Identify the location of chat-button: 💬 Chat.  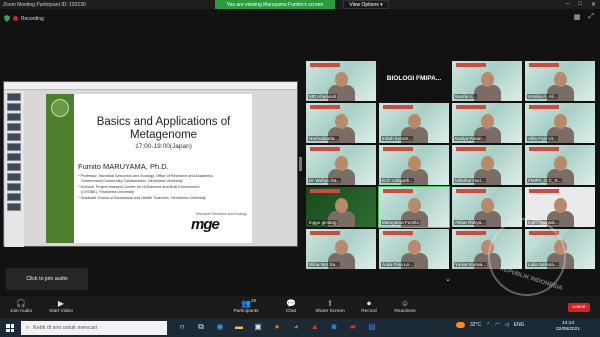
(291, 306).